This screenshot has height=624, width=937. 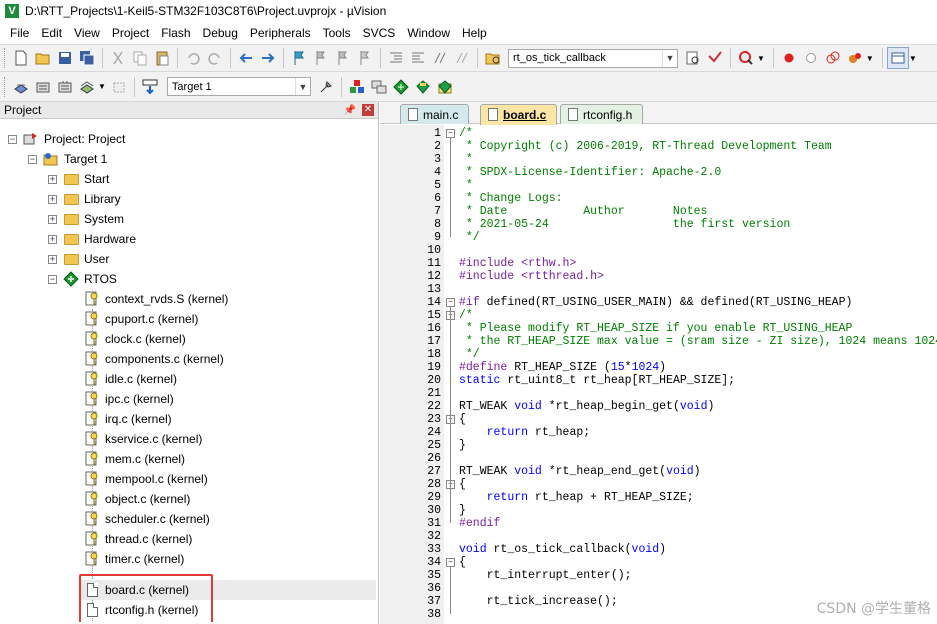 I want to click on target-options-icon, so click(x=326, y=87).